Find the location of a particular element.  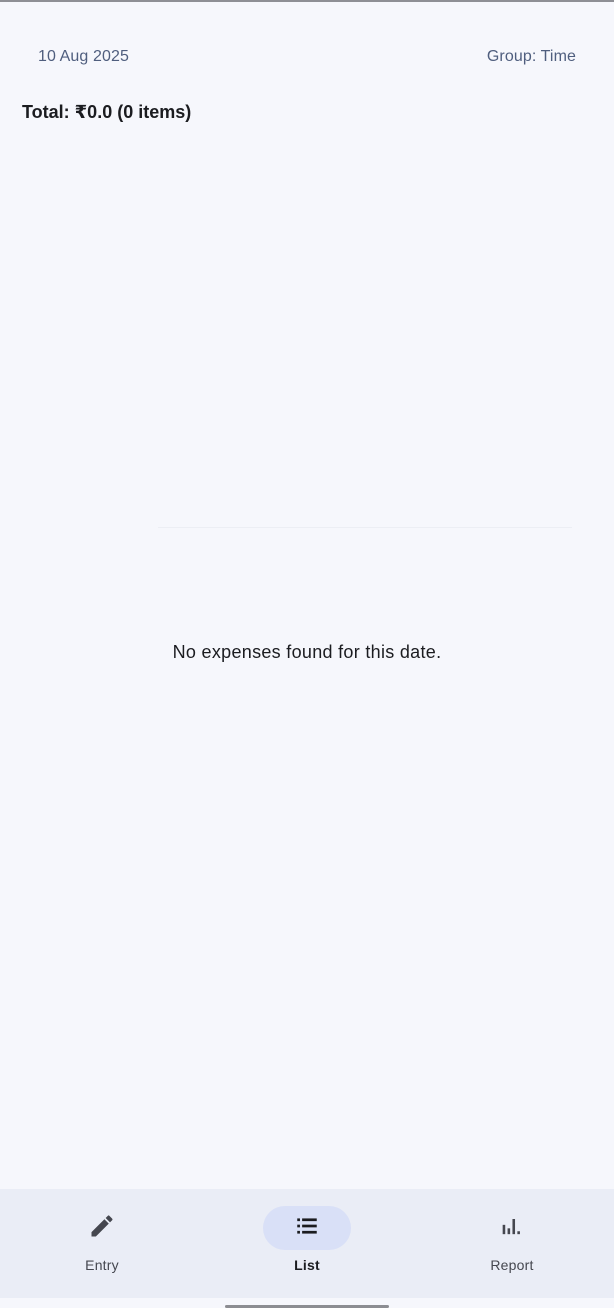

nav-item-report: Report is located at coordinates (512, 1243).